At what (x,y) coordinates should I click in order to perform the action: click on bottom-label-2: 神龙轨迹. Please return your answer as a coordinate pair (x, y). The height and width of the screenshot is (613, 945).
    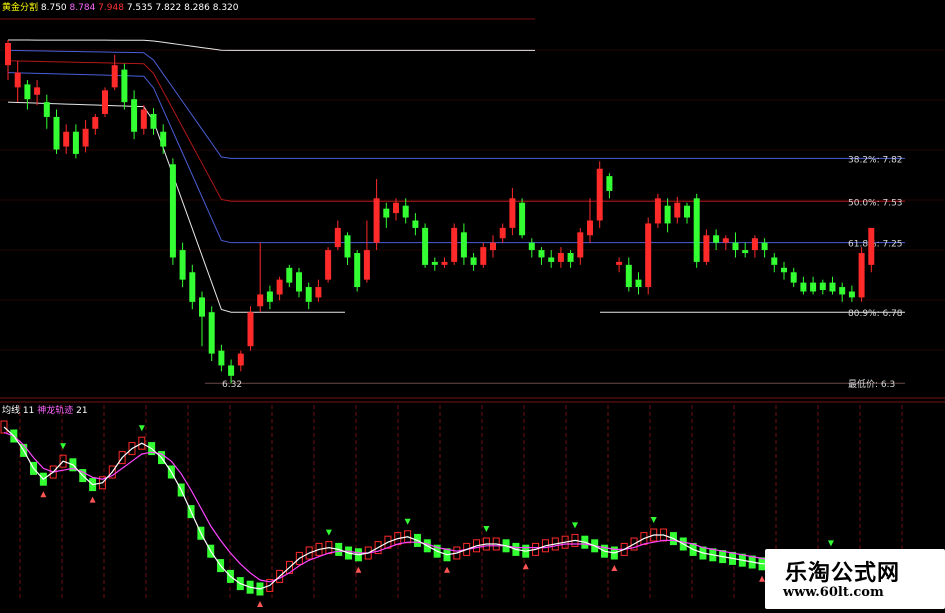
    Looking at the image, I should click on (55, 411).